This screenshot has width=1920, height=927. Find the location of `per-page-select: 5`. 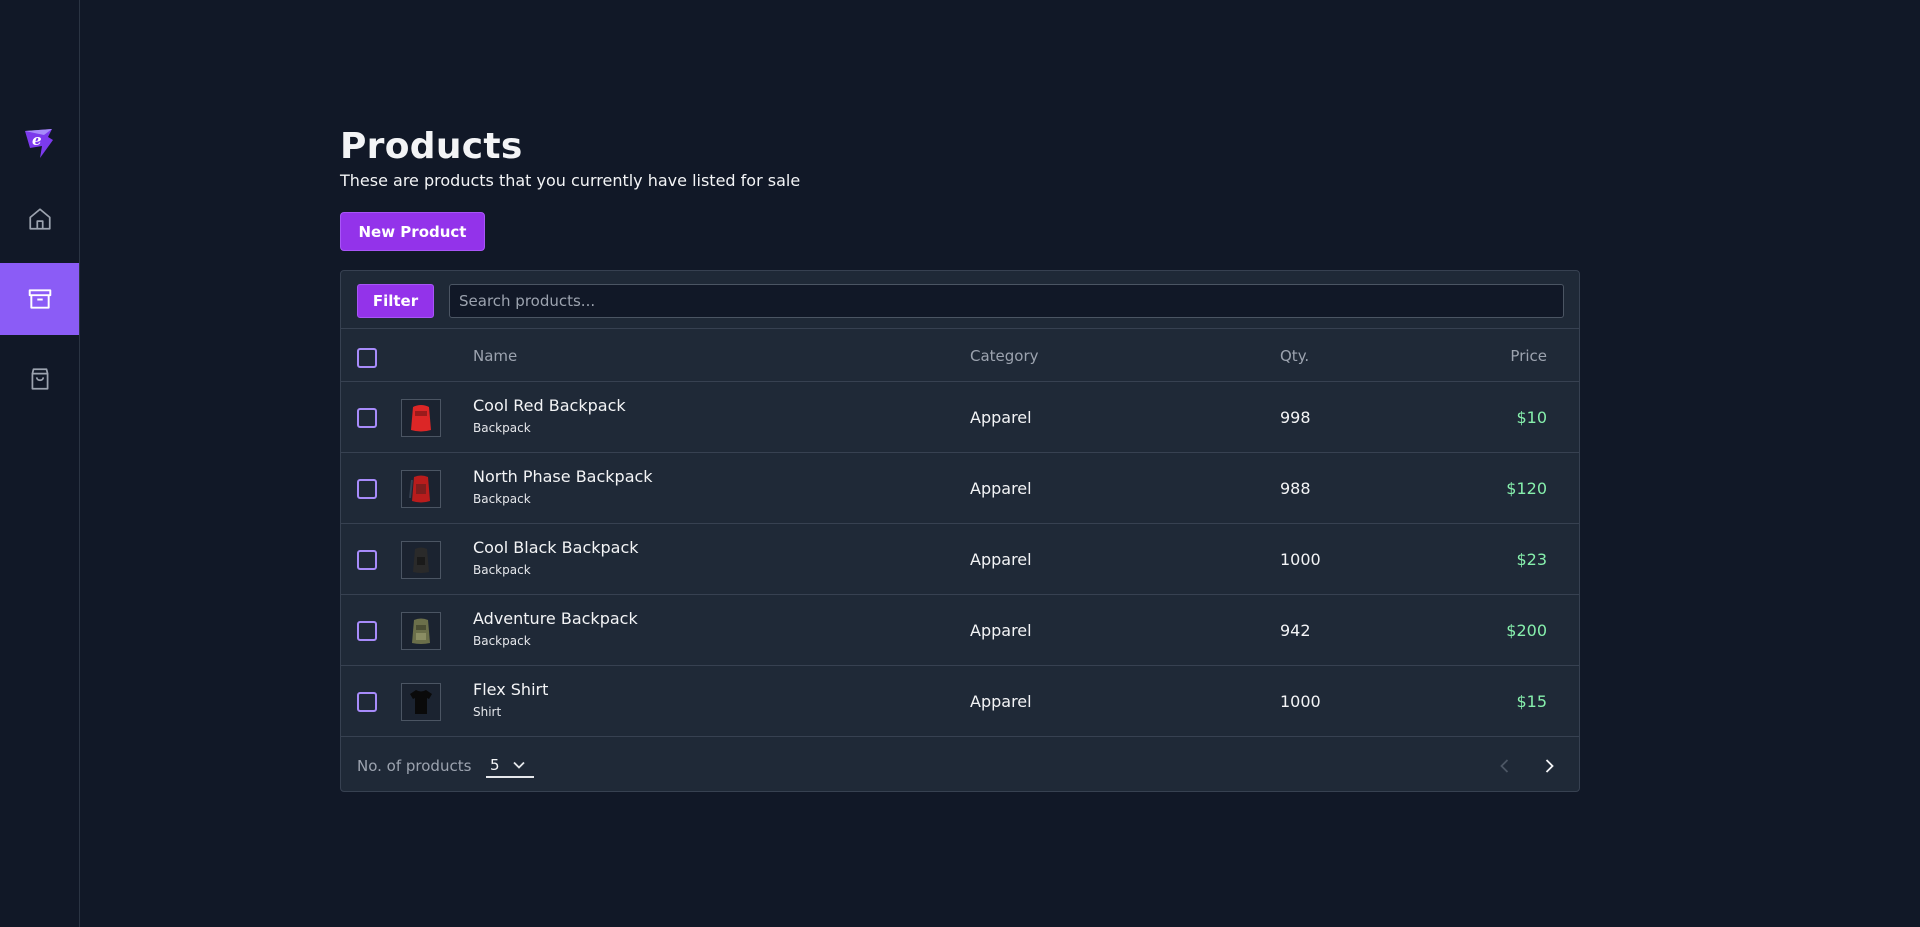

per-page-select: 5 is located at coordinates (510, 766).